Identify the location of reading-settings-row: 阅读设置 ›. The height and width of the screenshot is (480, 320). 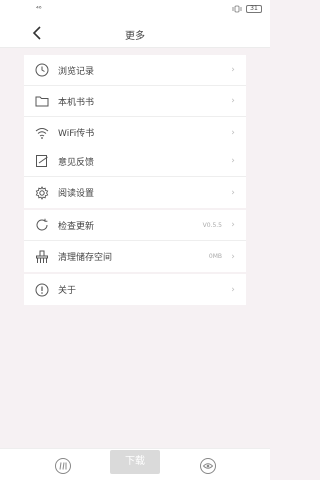
(135, 192).